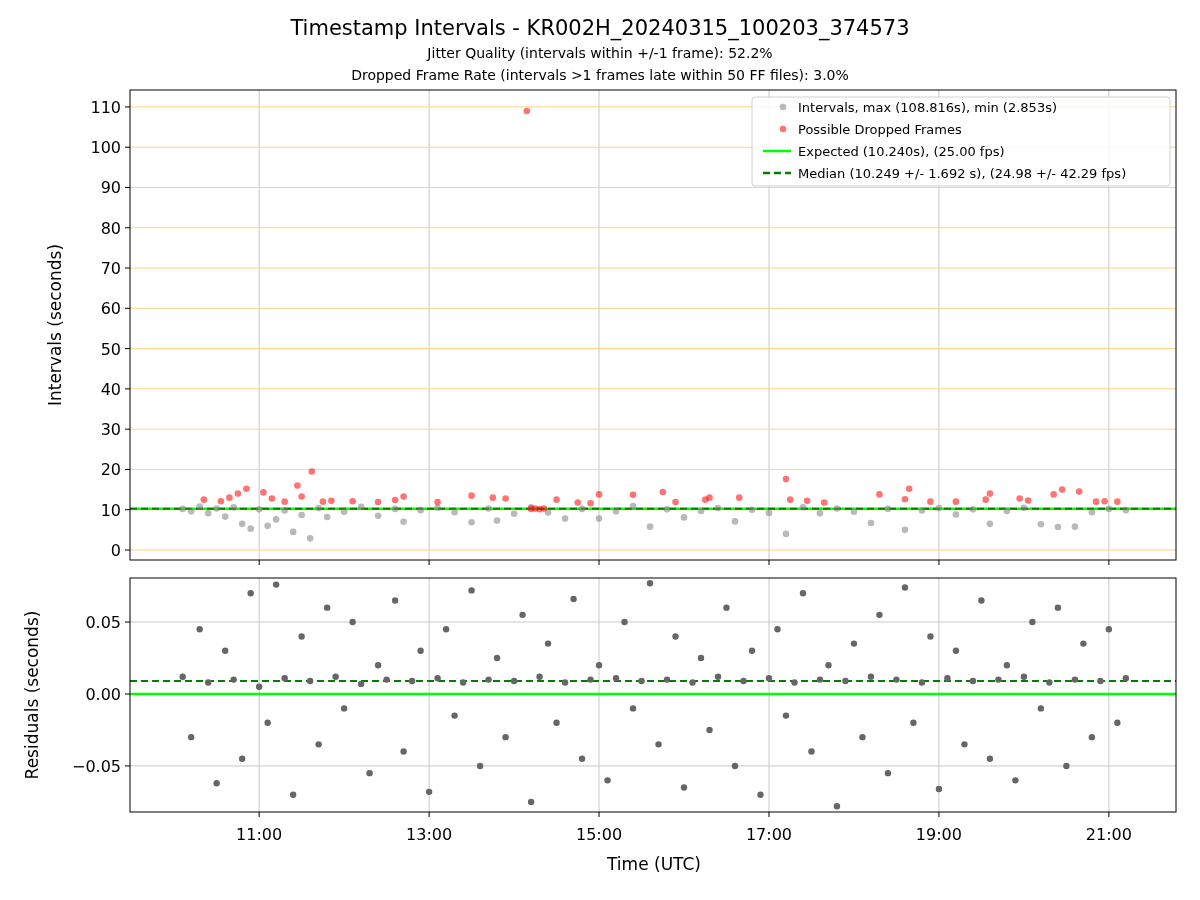 The width and height of the screenshot is (1200, 900). I want to click on legend-label: Possible Dropped Frames, so click(880, 129).